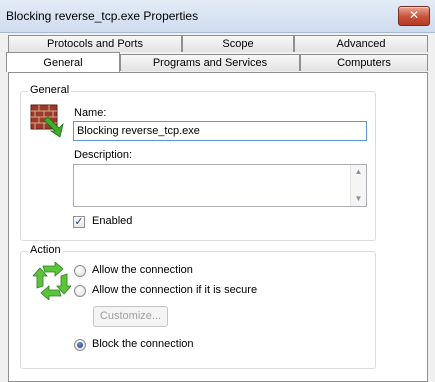  I want to click on tab-general: General, so click(63, 62).